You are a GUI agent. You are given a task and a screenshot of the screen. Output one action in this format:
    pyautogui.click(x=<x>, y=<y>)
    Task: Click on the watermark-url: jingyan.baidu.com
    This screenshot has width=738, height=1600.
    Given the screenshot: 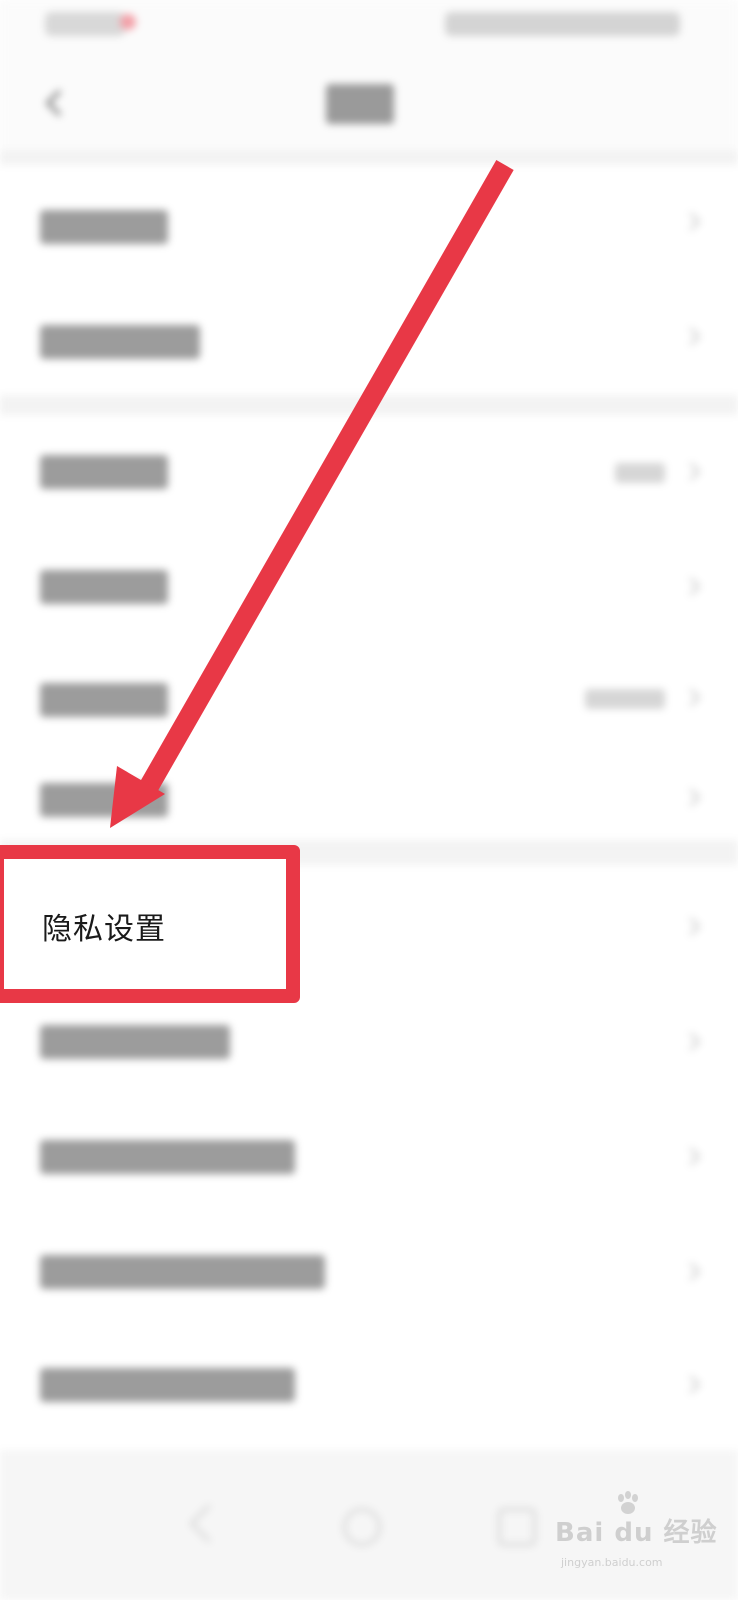 What is the action you would take?
    pyautogui.click(x=612, y=1562)
    